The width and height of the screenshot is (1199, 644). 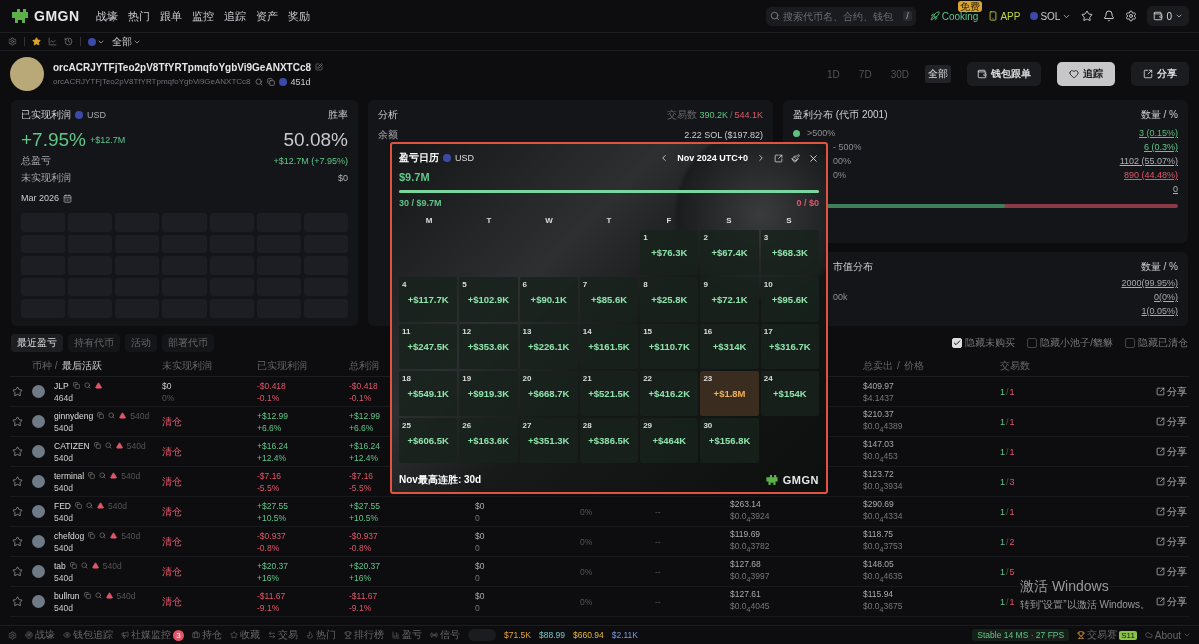 What do you see at coordinates (878, 365) in the screenshot?
I see `column-header: 总卖出` at bounding box center [878, 365].